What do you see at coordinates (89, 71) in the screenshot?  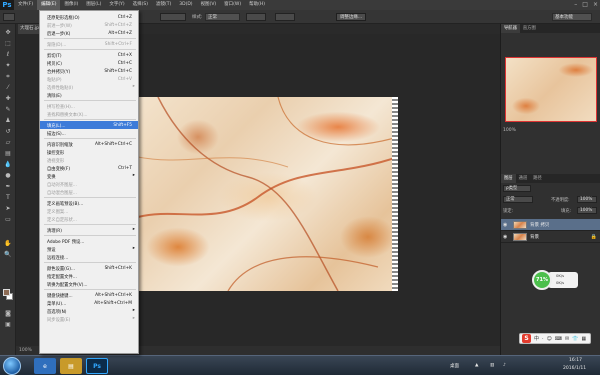 I see `edit-menu-item: 合并拷贝(Y) Shift+Ctrl+C` at bounding box center [89, 71].